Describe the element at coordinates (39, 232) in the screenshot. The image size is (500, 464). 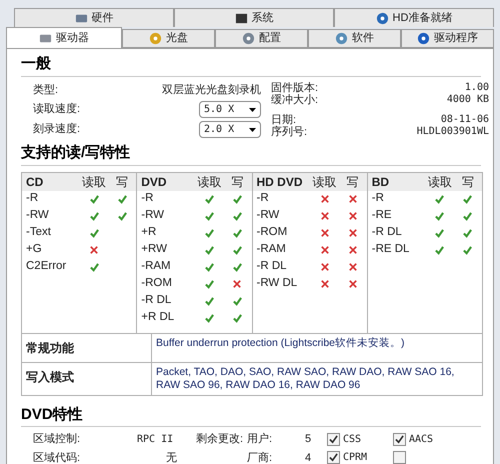
I see `format-label: -Text` at that location.